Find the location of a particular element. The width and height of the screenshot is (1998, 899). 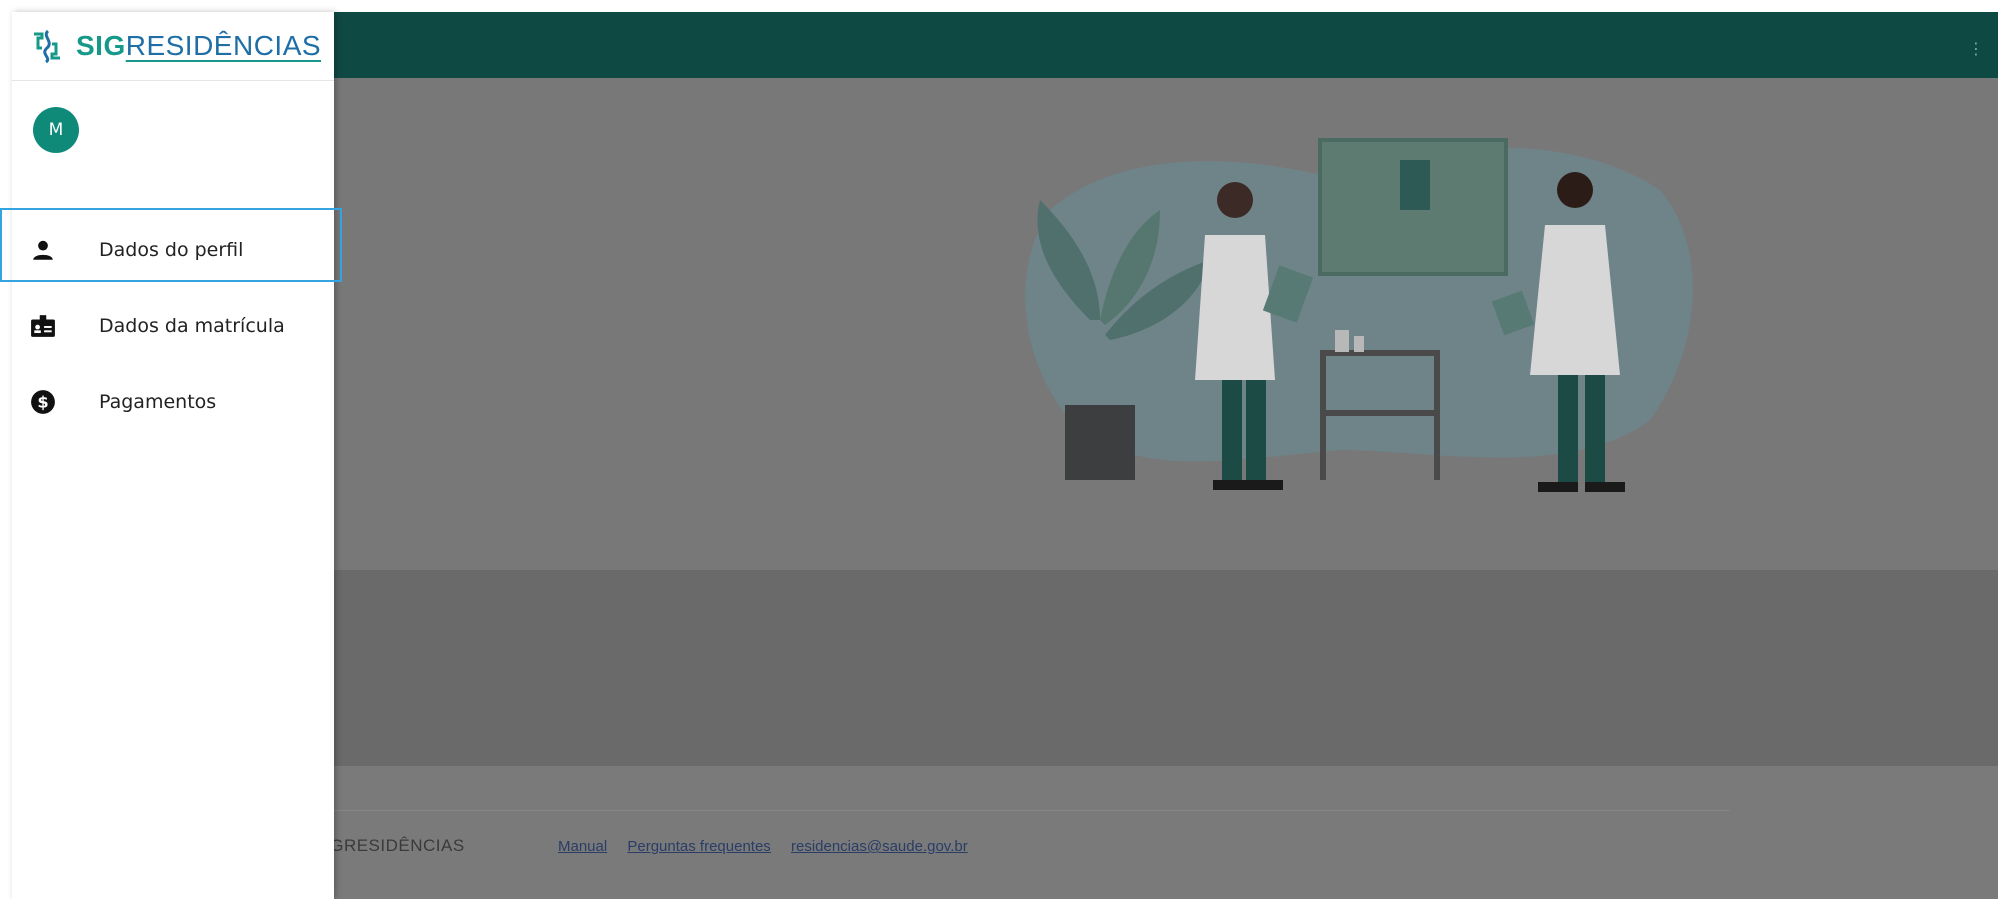

footer-brand: IGRESIDÊNCIAS is located at coordinates (395, 845).